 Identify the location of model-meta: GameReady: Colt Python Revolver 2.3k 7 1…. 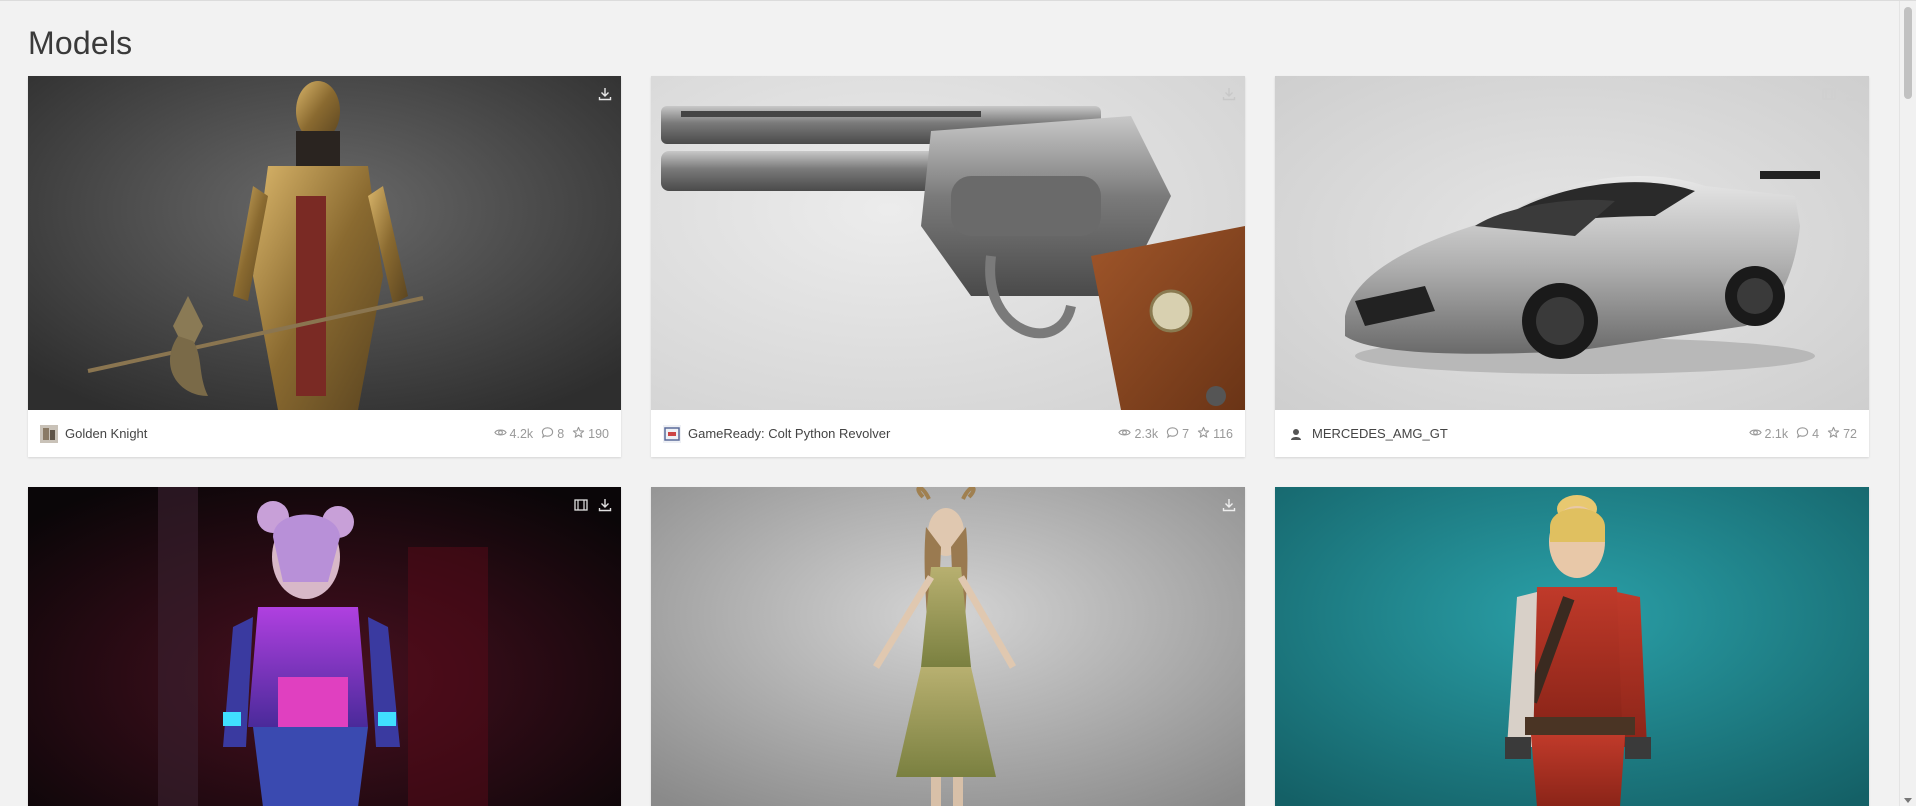
(948, 433).